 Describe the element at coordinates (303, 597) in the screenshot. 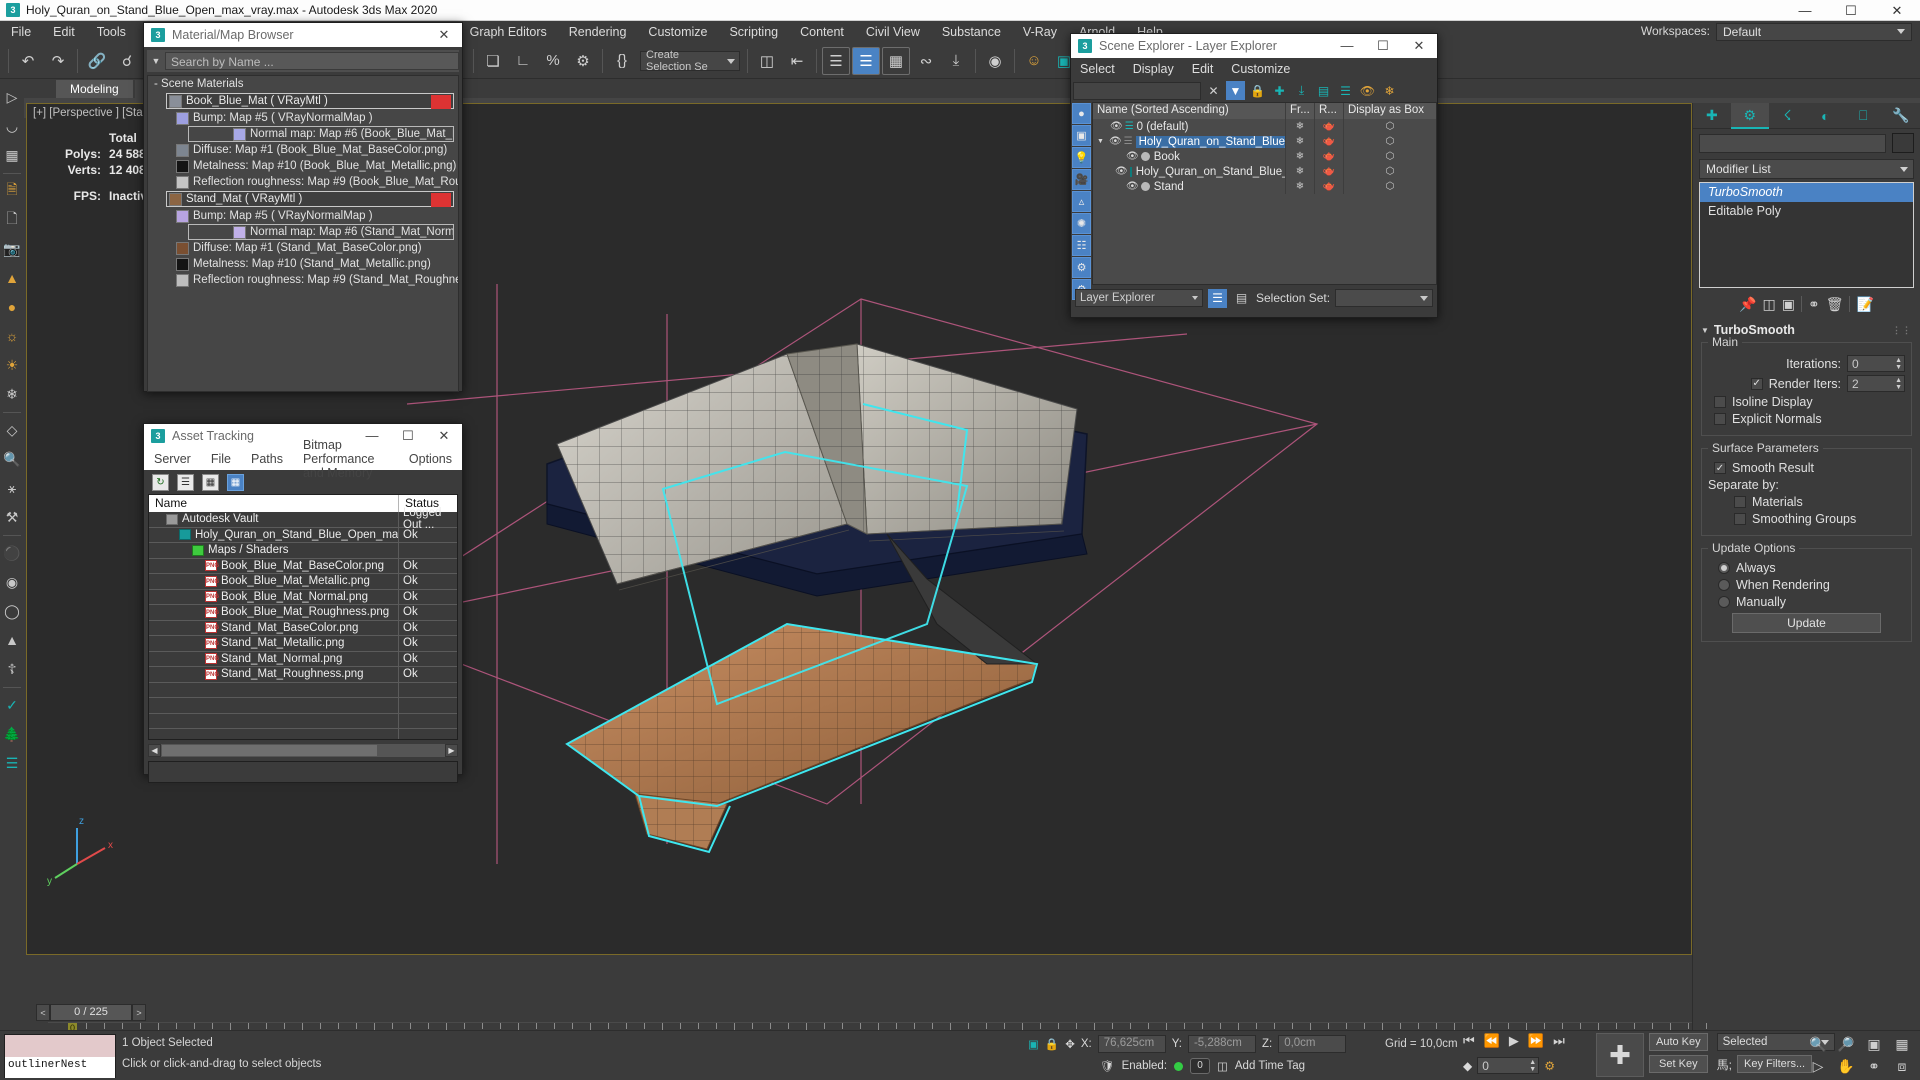

I see `table-row: PNG Book_Blue_Mat_Normal.png Ok` at that location.